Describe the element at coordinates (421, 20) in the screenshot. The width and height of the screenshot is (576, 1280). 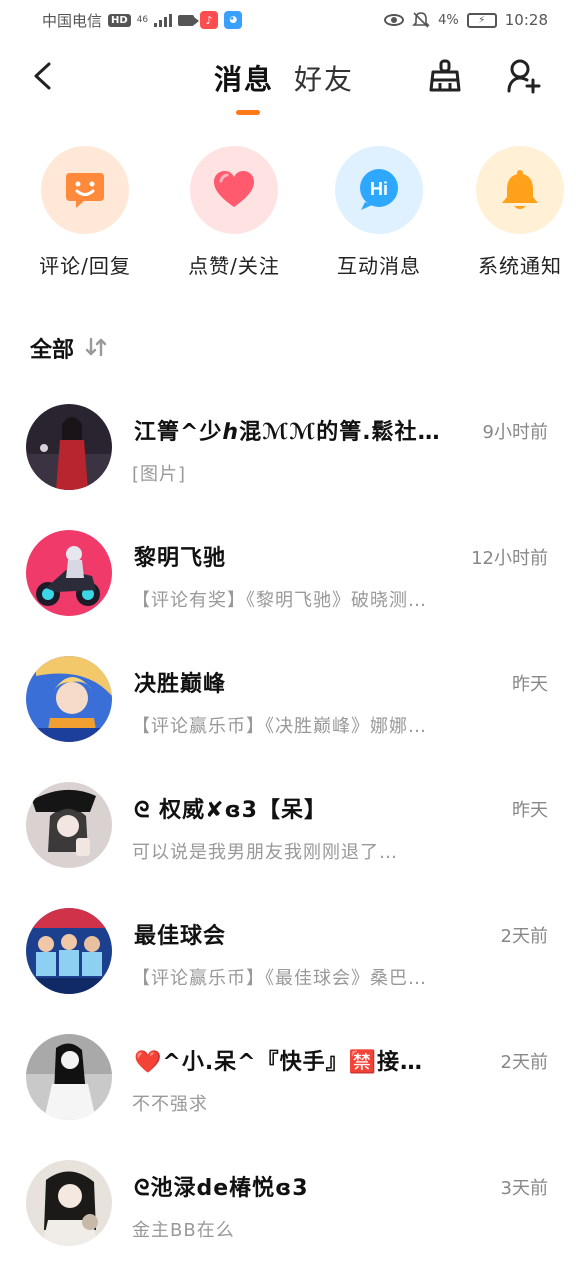
I see `mute-bell-icon` at that location.